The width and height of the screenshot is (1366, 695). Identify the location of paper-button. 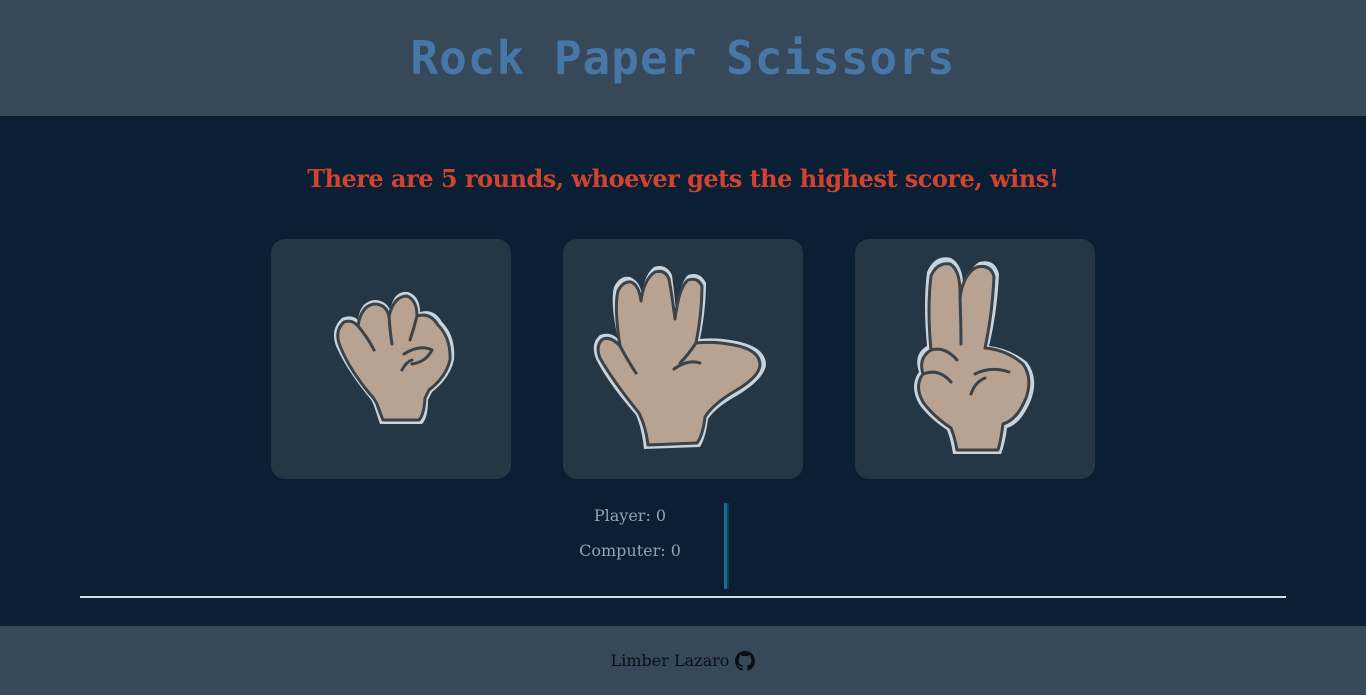
(683, 359).